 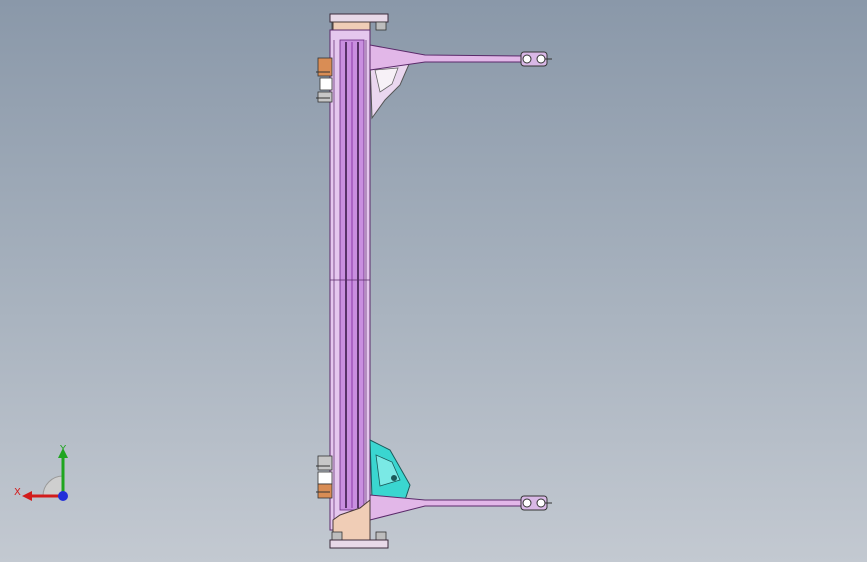 I want to click on y-axis-label: Y, so click(x=63, y=449).